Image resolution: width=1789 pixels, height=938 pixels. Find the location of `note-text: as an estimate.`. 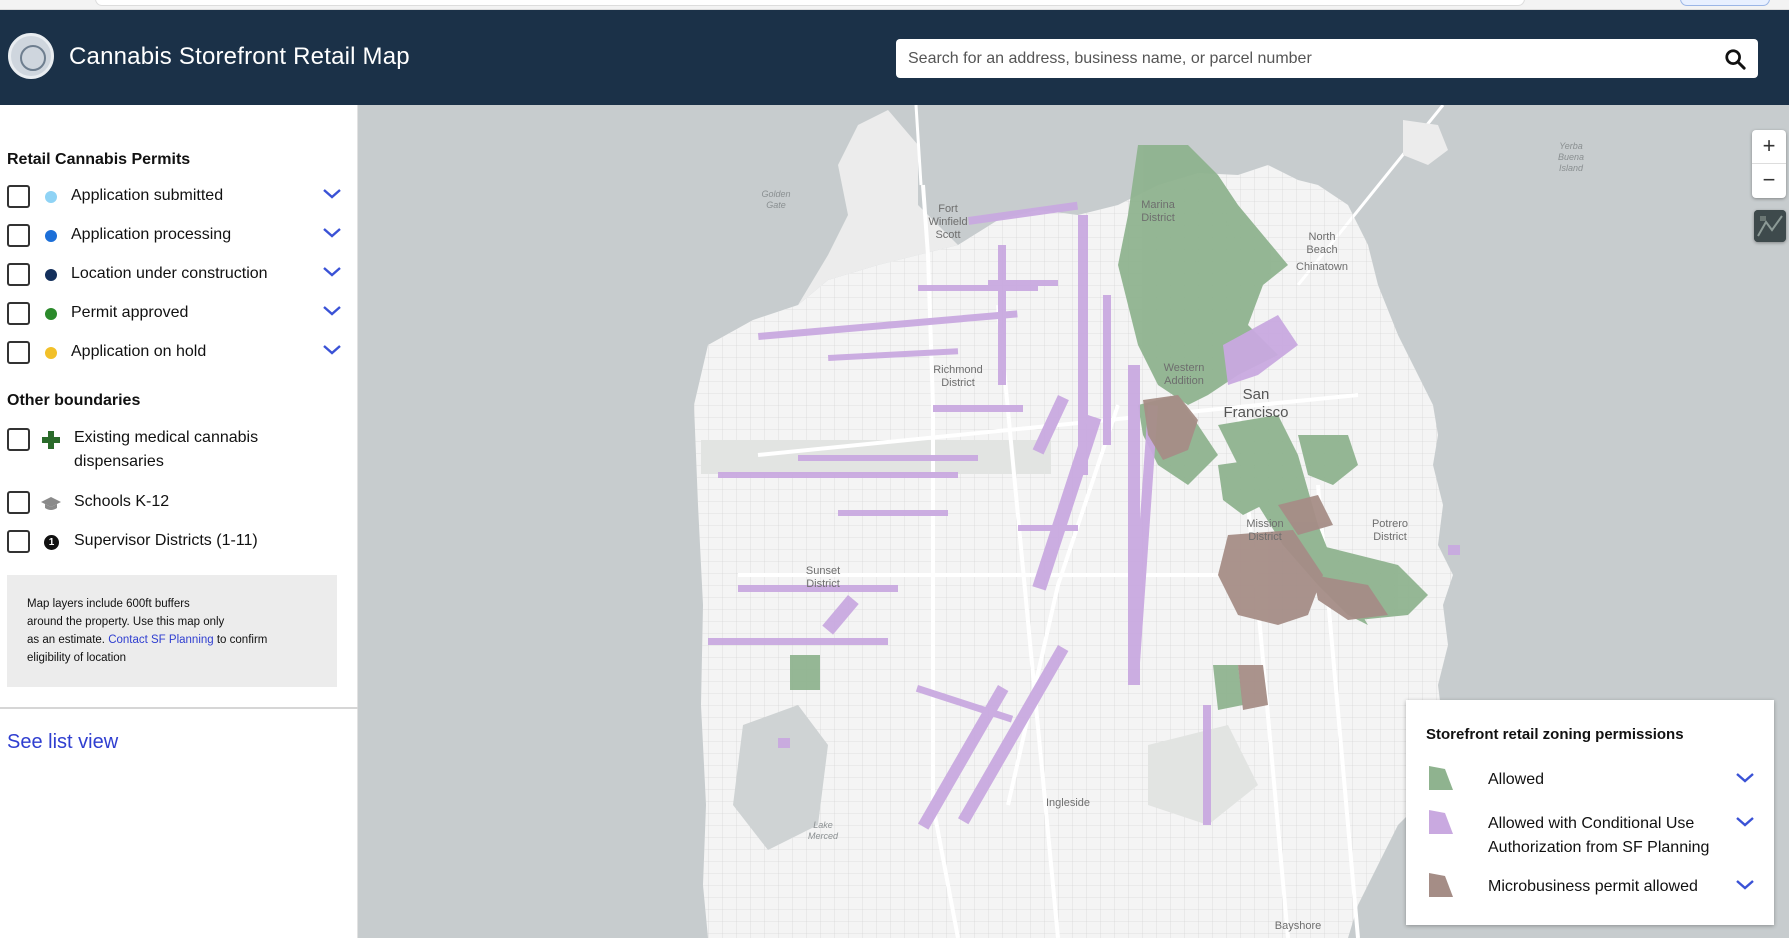

note-text: as an estimate. is located at coordinates (68, 640).